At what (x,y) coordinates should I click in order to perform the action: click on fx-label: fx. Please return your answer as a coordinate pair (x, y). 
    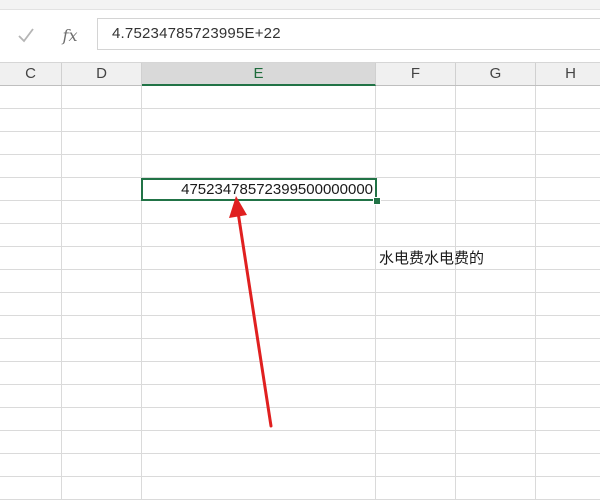
    Looking at the image, I should click on (70, 35).